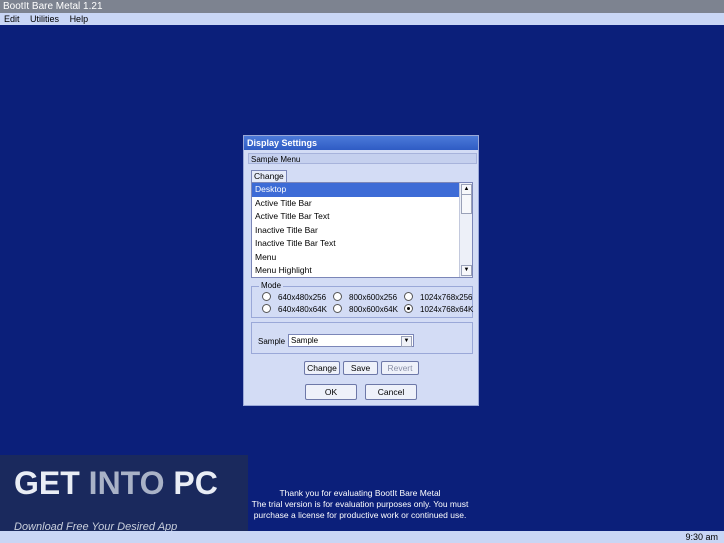 This screenshot has width=724, height=543. What do you see at coordinates (271, 285) in the screenshot?
I see `mode-legend: Mode` at bounding box center [271, 285].